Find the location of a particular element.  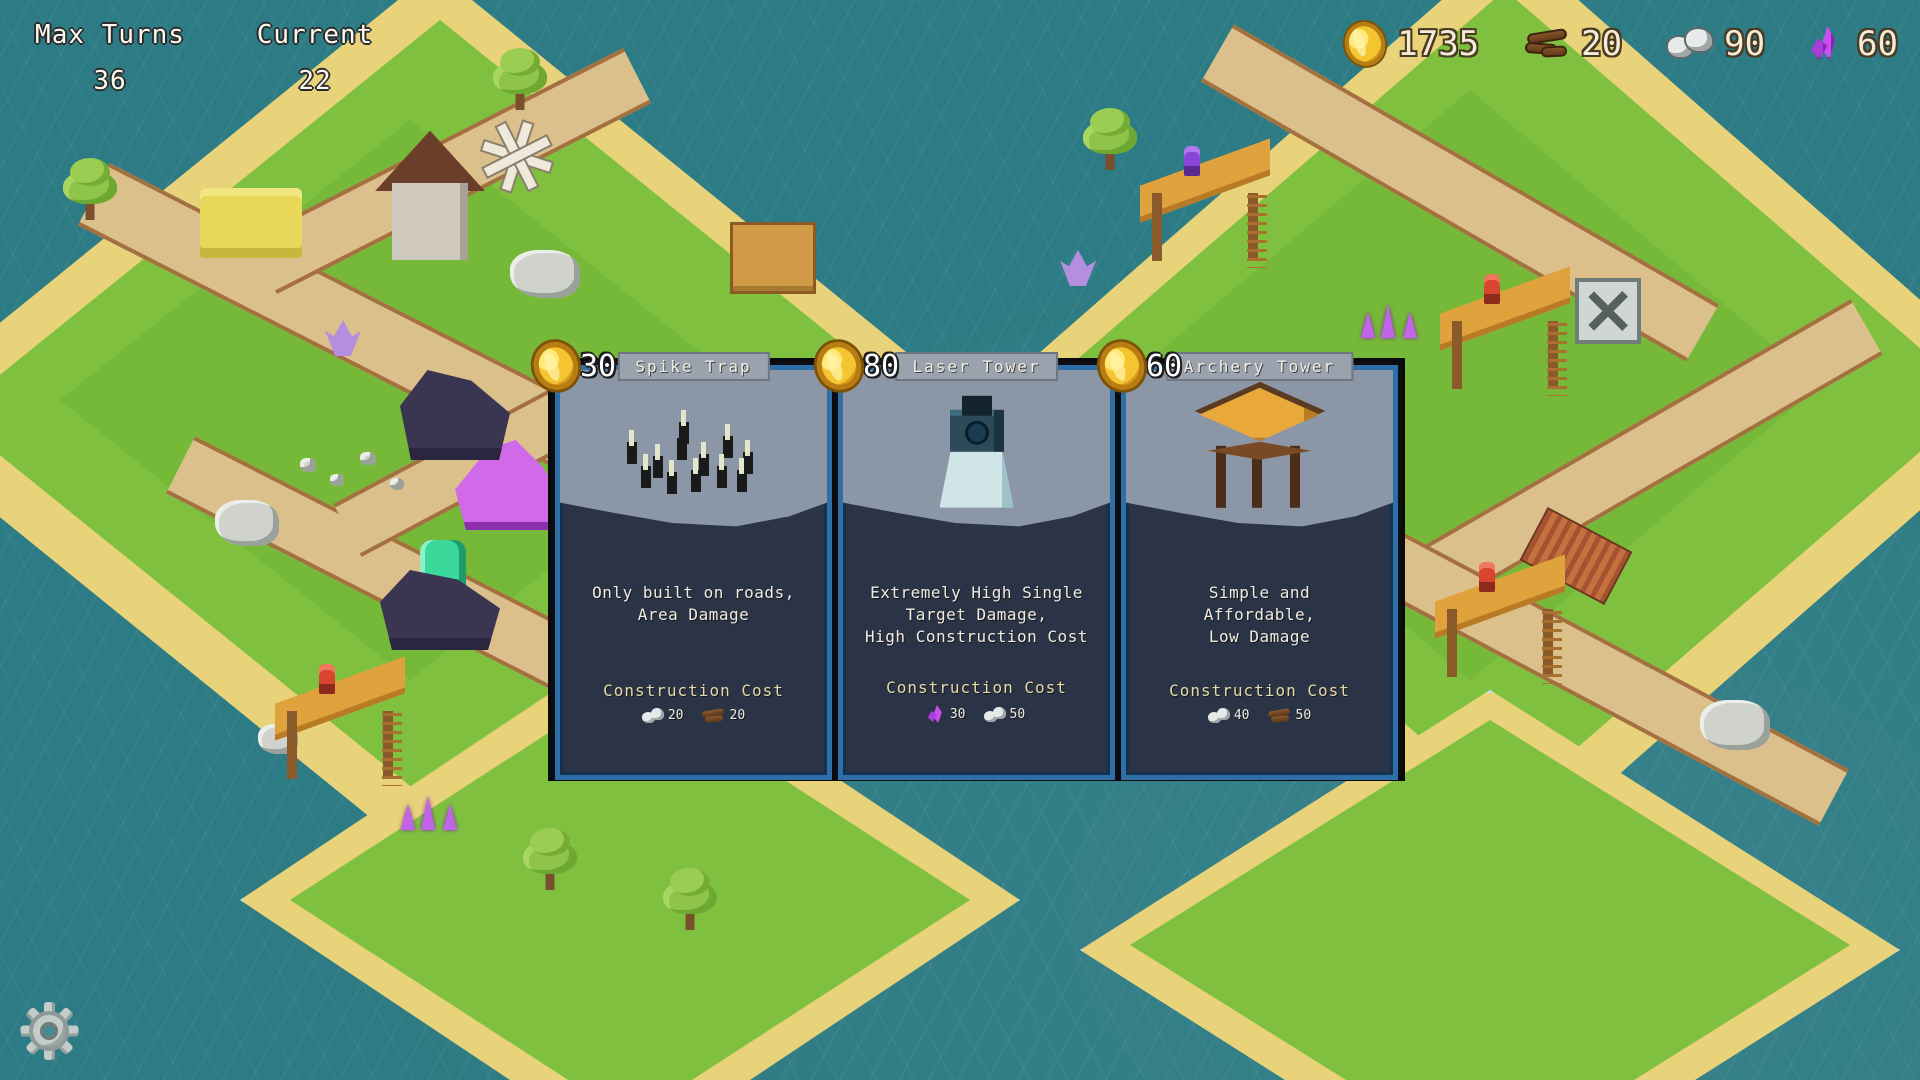

gear-icon is located at coordinates (49, 1031).